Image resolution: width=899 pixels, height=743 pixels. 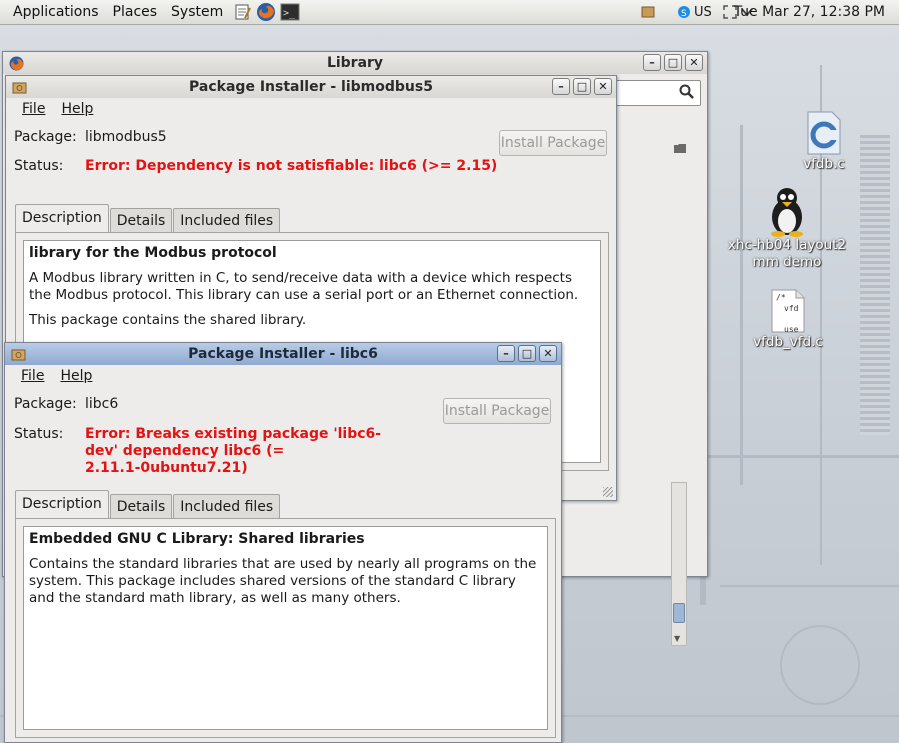 I want to click on installer1-titlebar: Package Installer - libmodbus5 – □ ✕, so click(x=311, y=87).